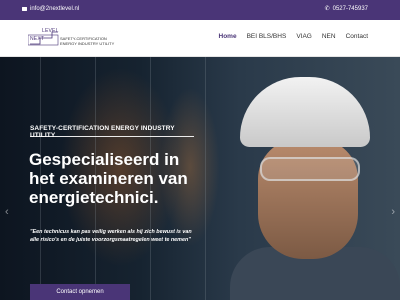 The height and width of the screenshot is (300, 400). Describe the element at coordinates (327, 9) in the screenshot. I see `phone-icon: ✆` at that location.